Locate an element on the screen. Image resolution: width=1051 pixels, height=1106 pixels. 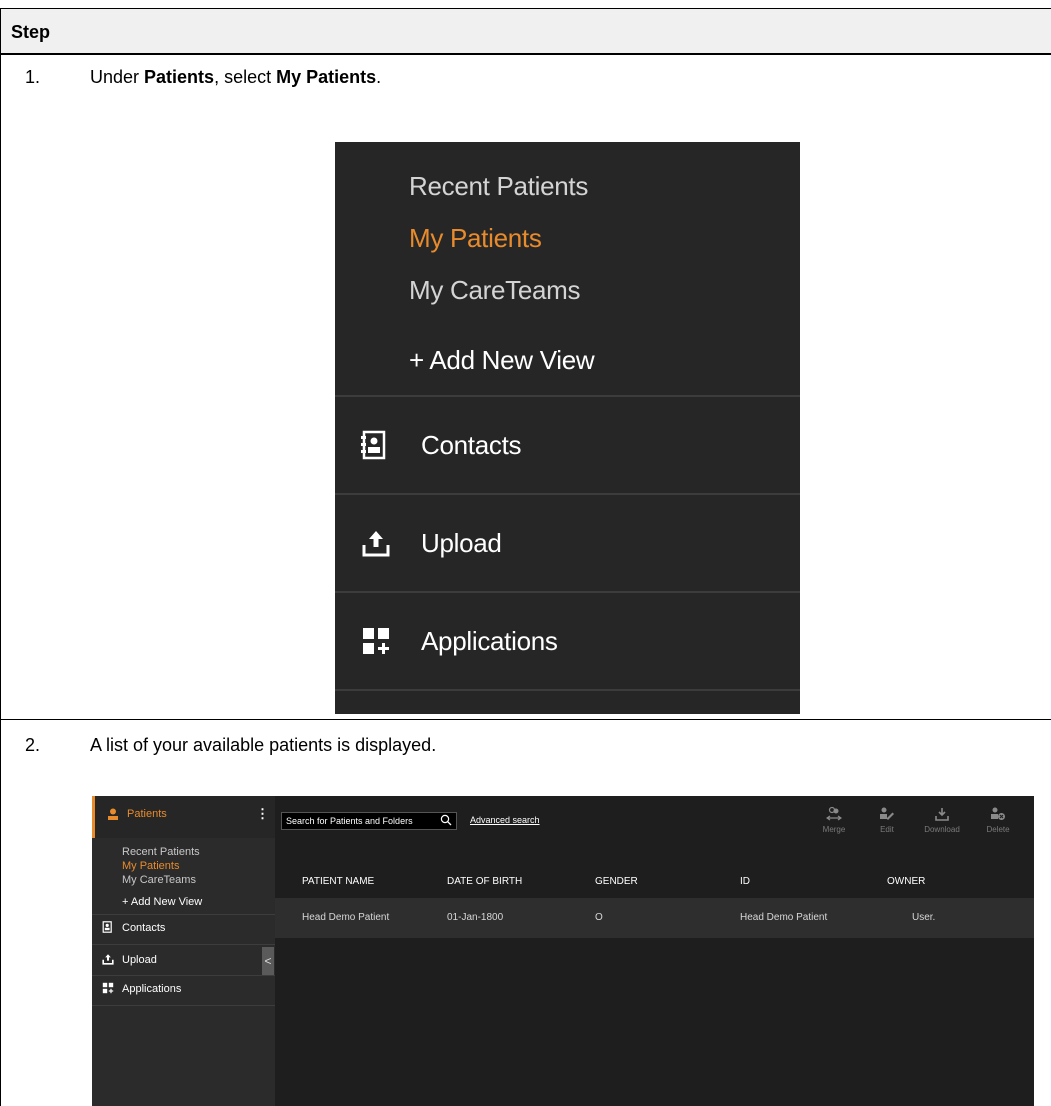
menu-item-my-patients: My Patients is located at coordinates (475, 238).